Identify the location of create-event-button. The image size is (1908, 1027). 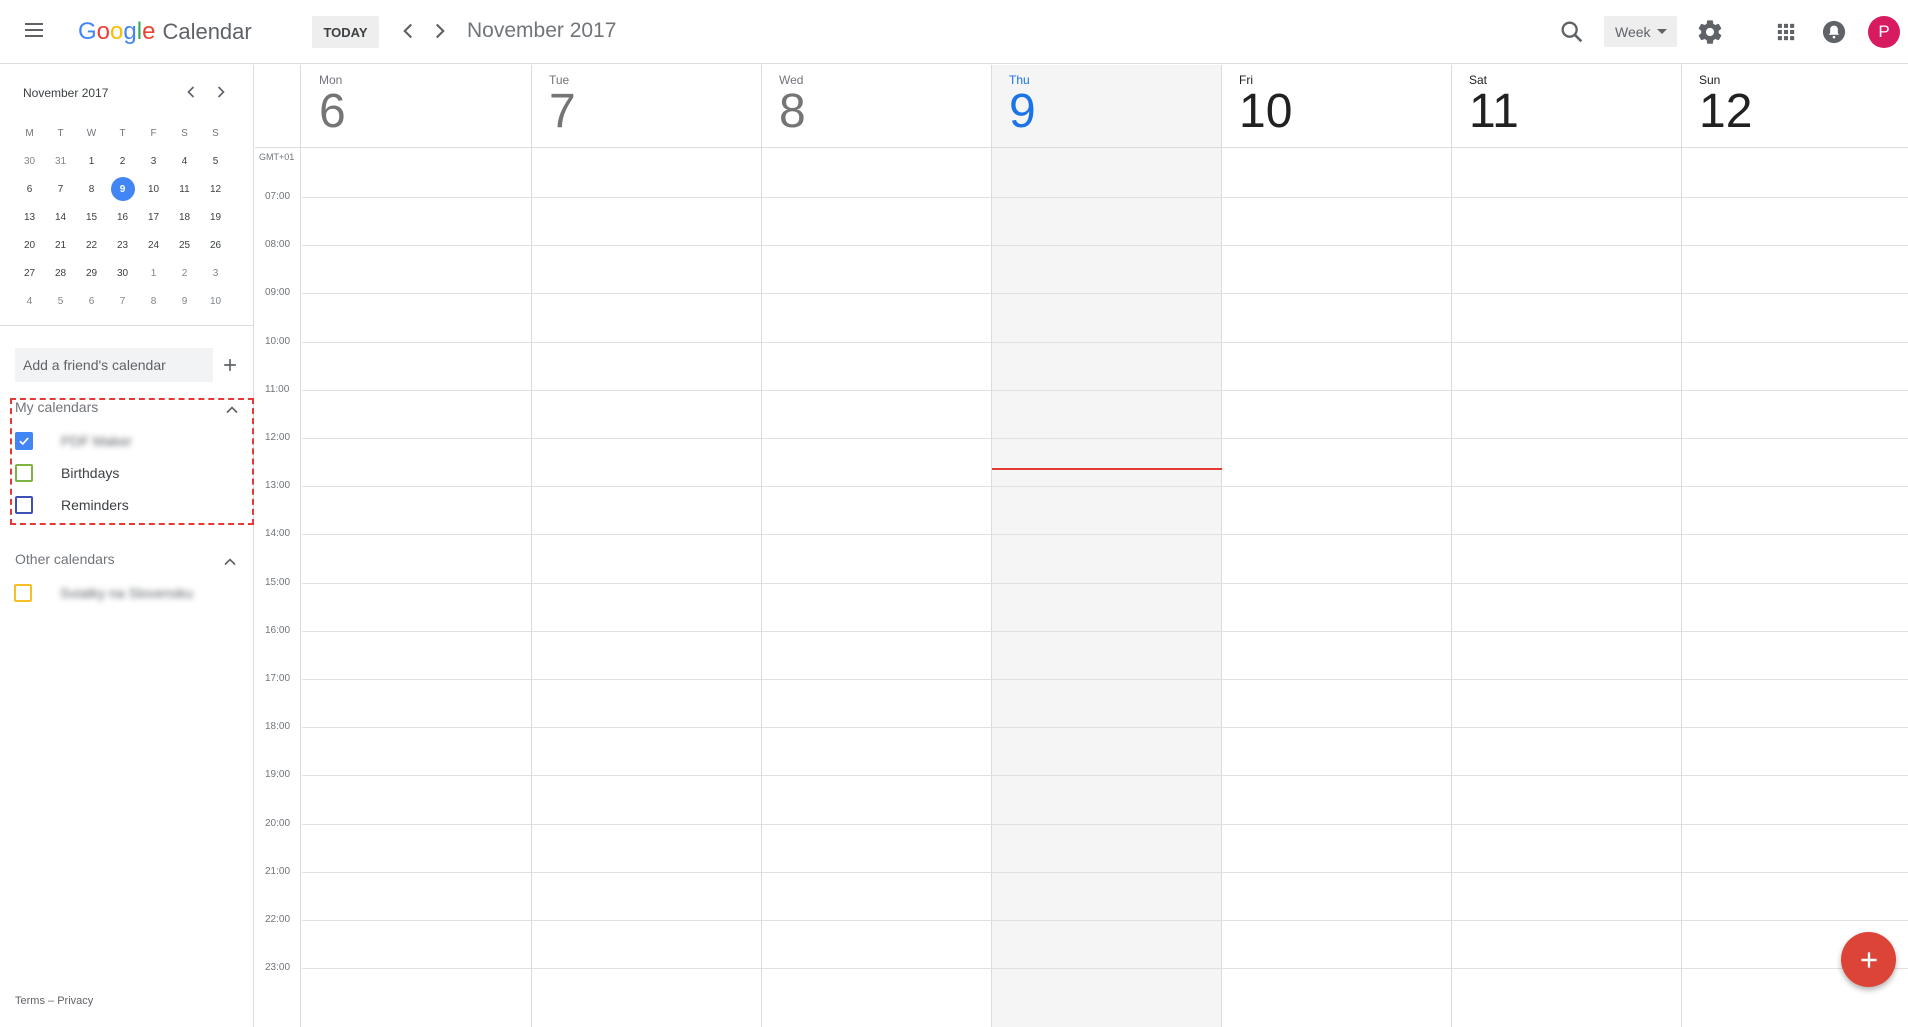
(1868, 959).